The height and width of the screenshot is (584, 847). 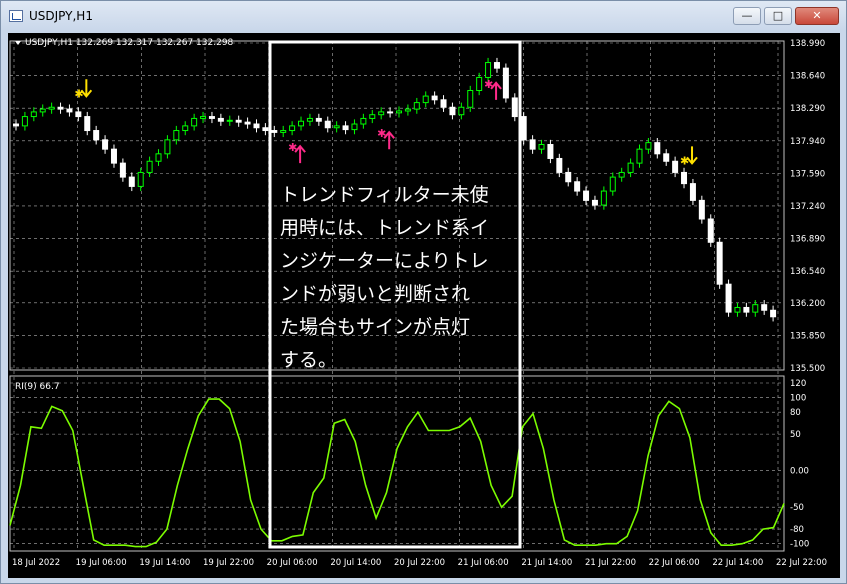 I want to click on time-tick-label: 18 Jul 2022, so click(x=36, y=563).